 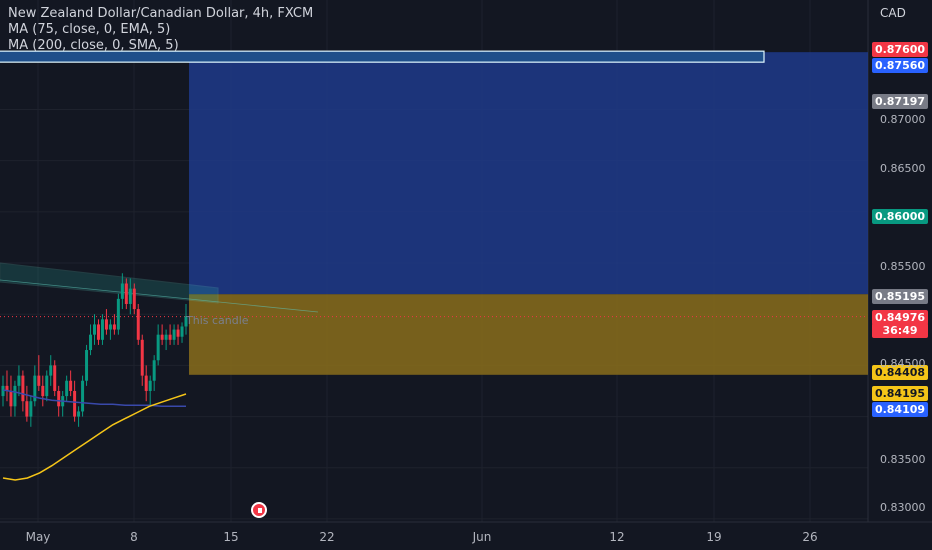 I want to click on y-tick: 0.83500, so click(x=903, y=459).